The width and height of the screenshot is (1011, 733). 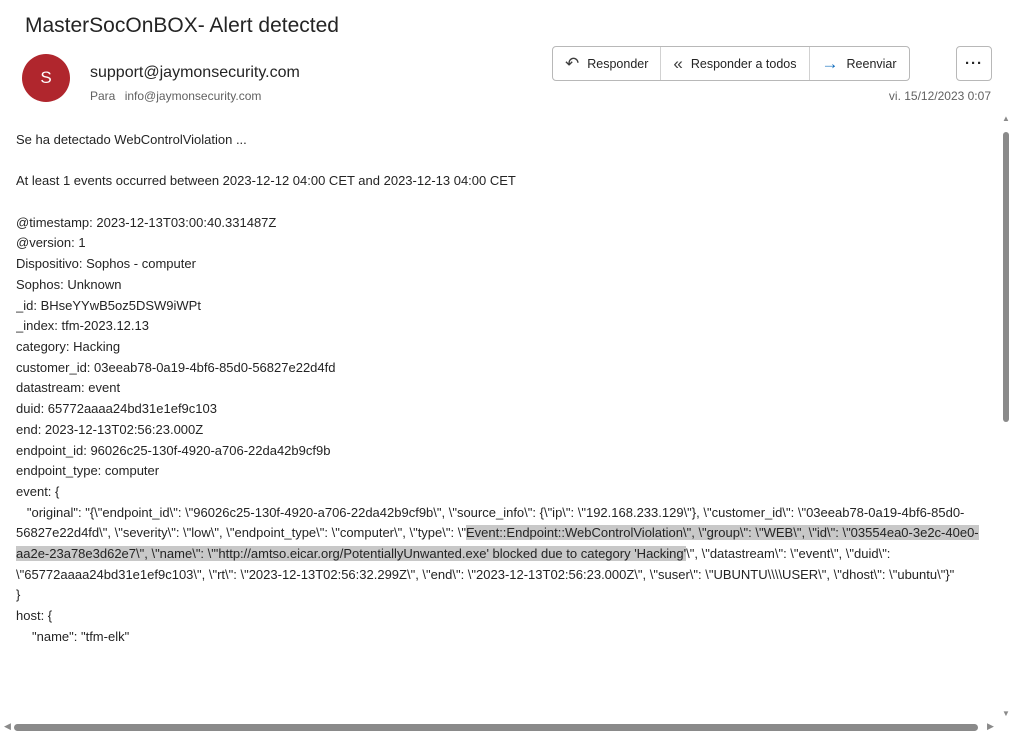 I want to click on to-label: Para, so click(x=103, y=96).